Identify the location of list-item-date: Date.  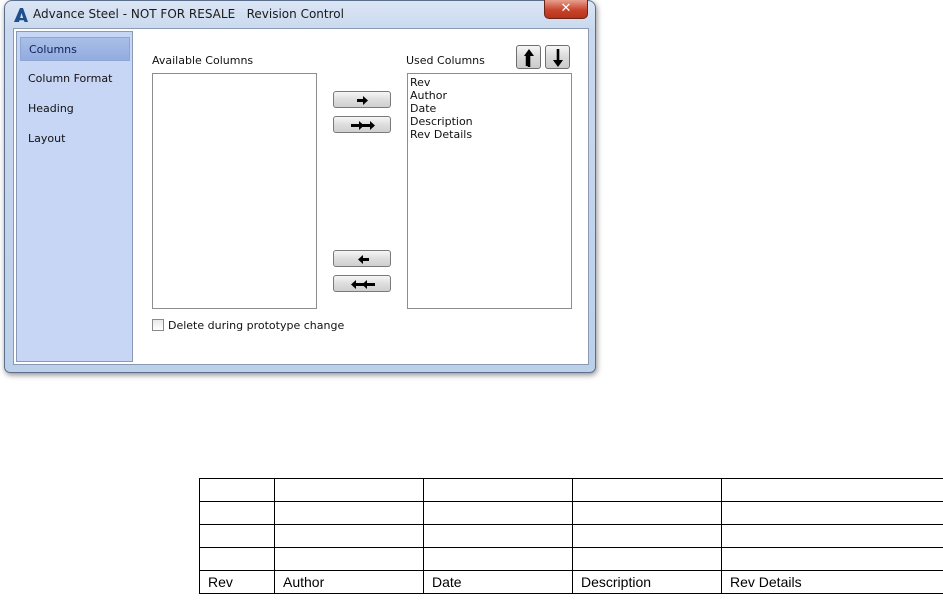
(489, 108).